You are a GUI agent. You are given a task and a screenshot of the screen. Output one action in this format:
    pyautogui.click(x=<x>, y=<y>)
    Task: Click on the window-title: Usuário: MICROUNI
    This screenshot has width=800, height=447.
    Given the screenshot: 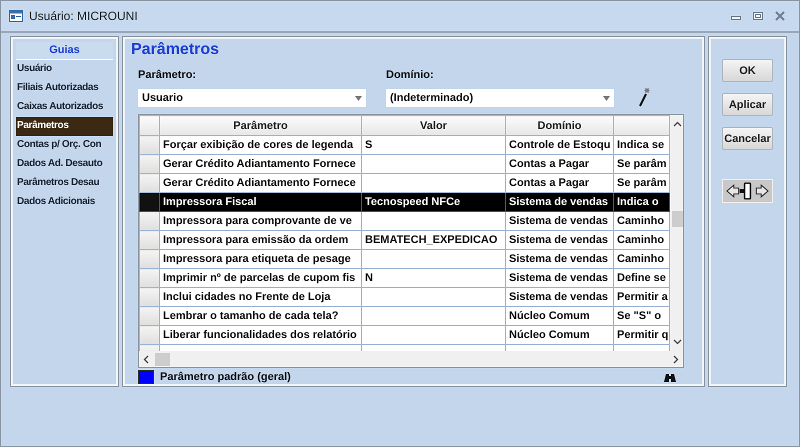 What is the action you would take?
    pyautogui.click(x=84, y=16)
    